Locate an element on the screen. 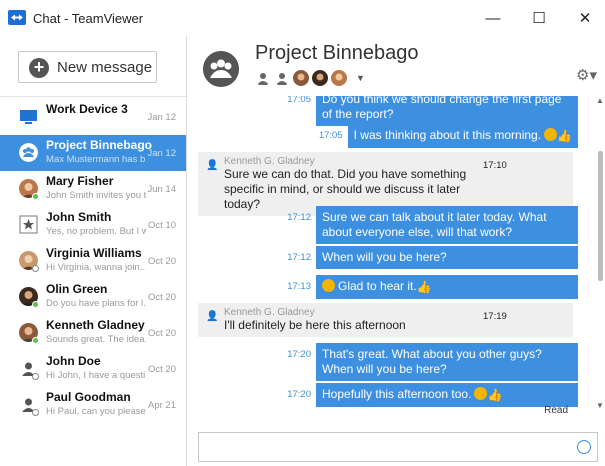 Image resolution: width=605 pixels, height=466 pixels. chat-title: Project Binnebago is located at coordinates (337, 53).